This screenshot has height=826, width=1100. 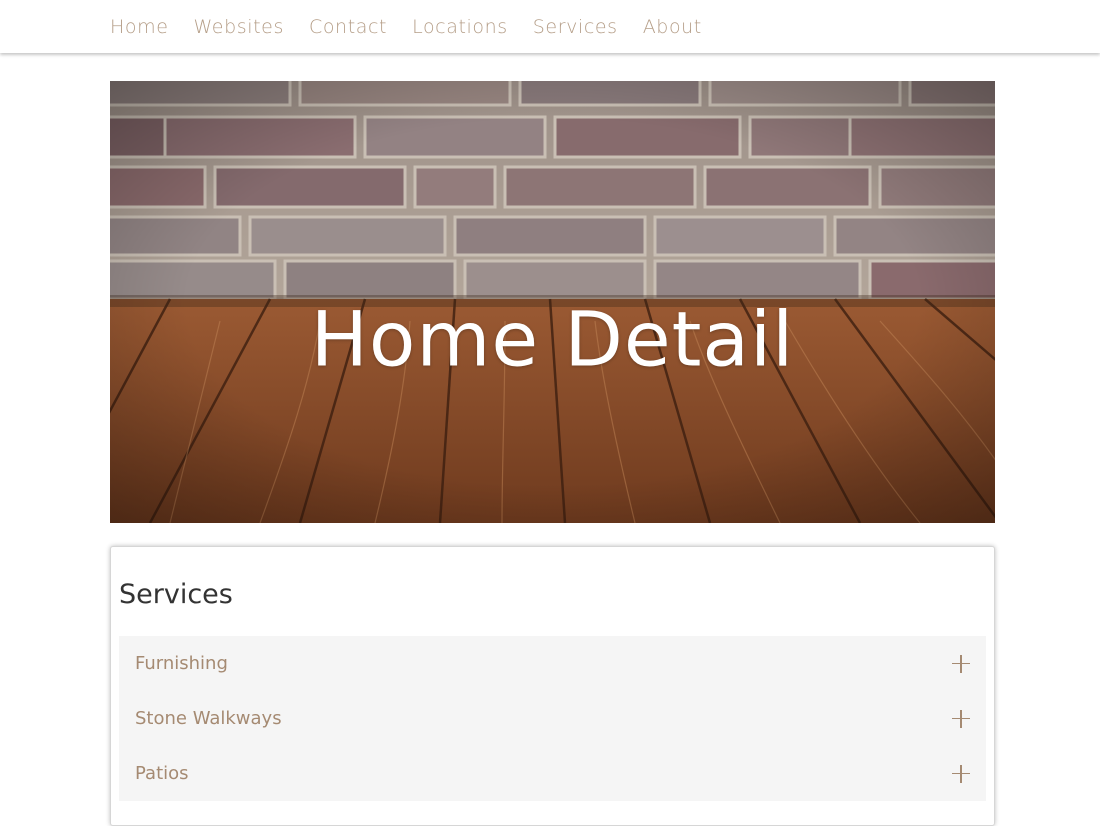 I want to click on nav-link-contact: Contact, so click(x=348, y=27).